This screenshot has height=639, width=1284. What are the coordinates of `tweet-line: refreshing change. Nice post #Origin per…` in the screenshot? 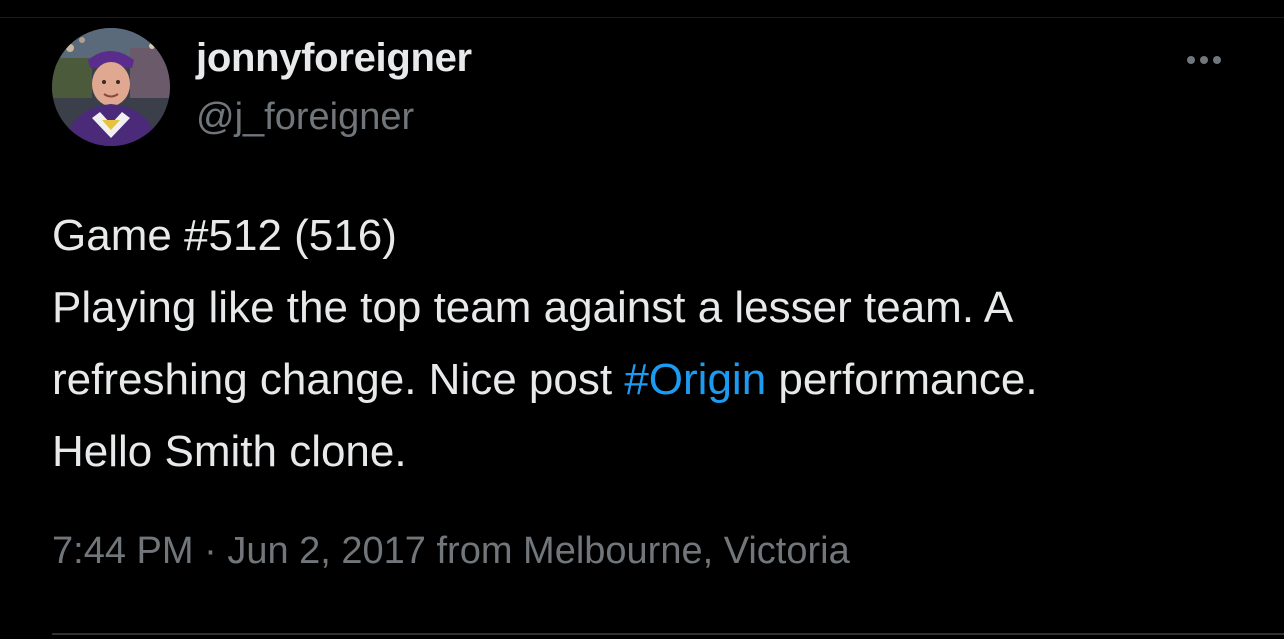 It's located at (657, 380).